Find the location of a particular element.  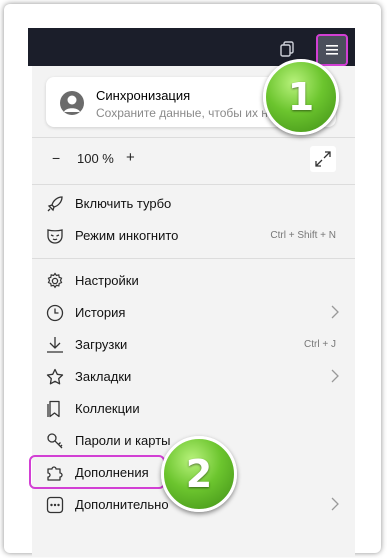

zoom-level: 100 % is located at coordinates (95, 158).